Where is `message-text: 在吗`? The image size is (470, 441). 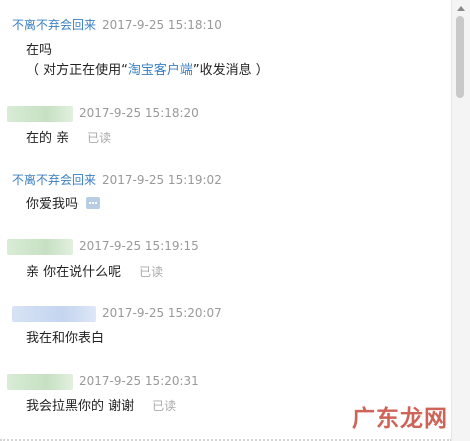 message-text: 在吗 is located at coordinates (39, 50).